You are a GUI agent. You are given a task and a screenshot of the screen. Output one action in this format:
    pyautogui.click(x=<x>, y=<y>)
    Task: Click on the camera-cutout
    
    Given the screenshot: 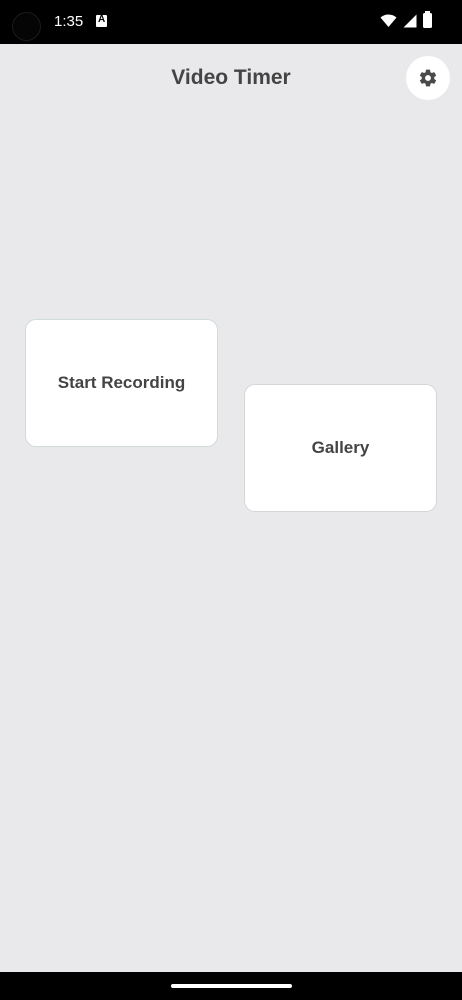 What is the action you would take?
    pyautogui.click(x=26, y=26)
    